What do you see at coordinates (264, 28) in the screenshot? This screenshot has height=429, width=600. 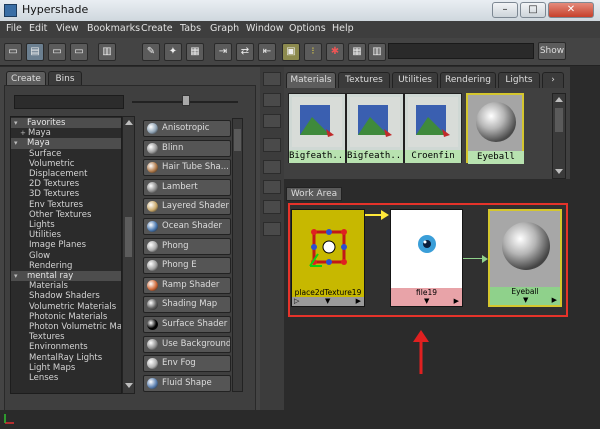 I see `menu-window: Window` at bounding box center [264, 28].